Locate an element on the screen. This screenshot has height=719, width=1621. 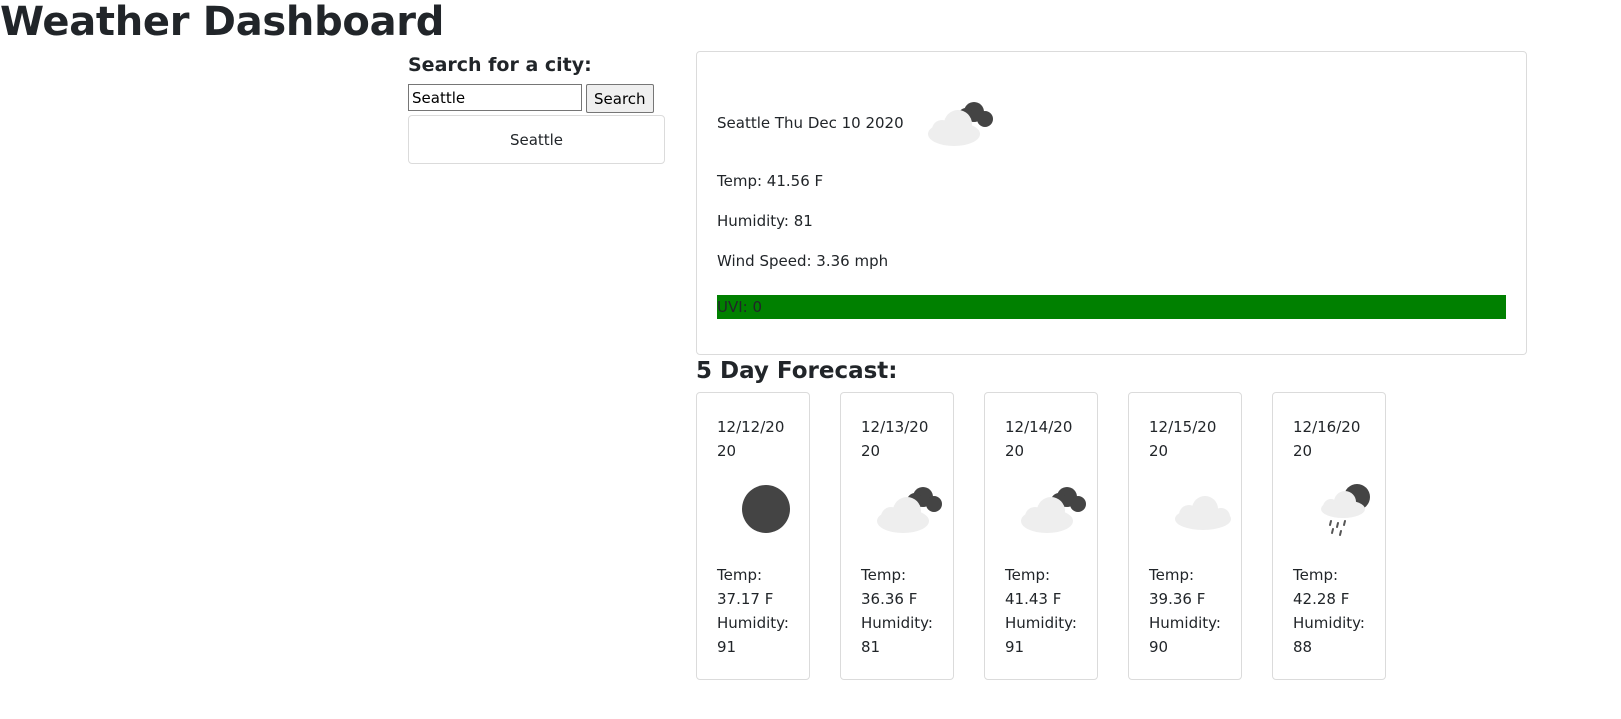
uv-index-bar: UVI: 0 is located at coordinates (1111, 307).